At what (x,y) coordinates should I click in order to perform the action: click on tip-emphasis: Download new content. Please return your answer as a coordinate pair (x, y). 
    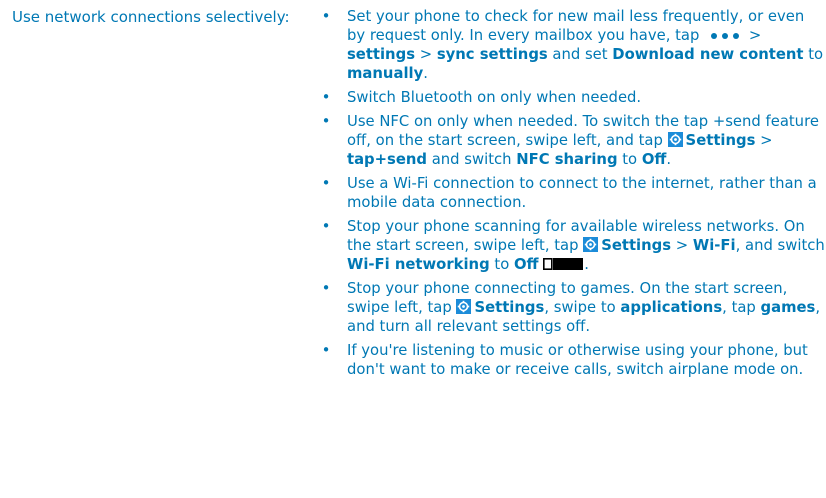
    Looking at the image, I should click on (708, 54).